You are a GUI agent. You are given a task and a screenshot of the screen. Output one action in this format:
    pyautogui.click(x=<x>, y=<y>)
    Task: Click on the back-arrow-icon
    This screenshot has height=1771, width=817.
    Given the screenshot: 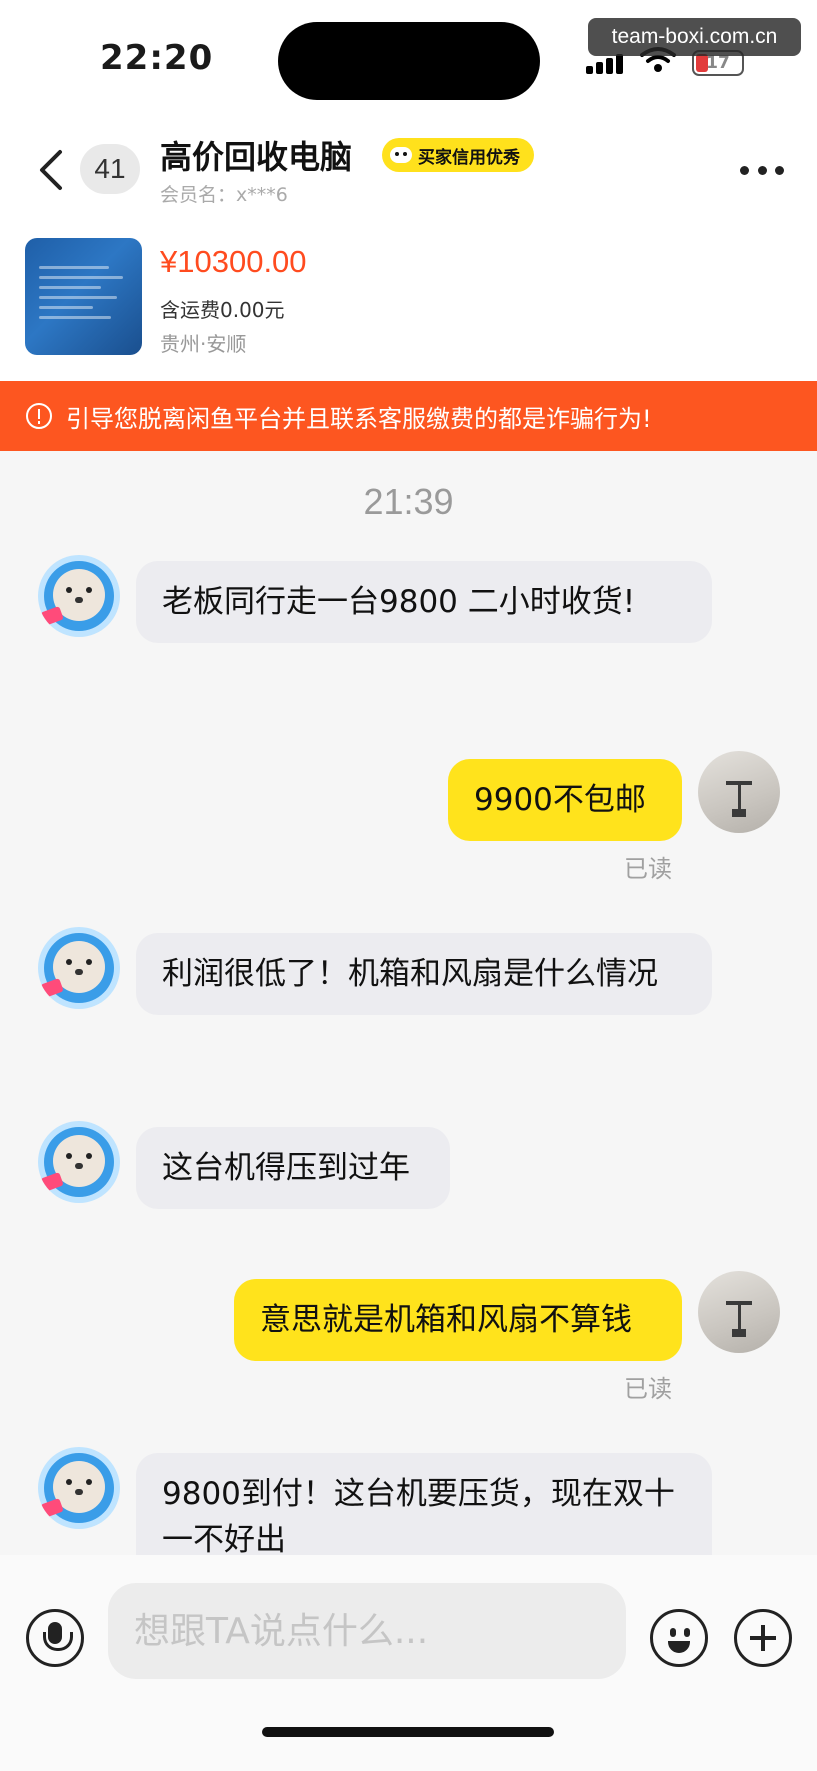 What is the action you would take?
    pyautogui.click(x=51, y=170)
    